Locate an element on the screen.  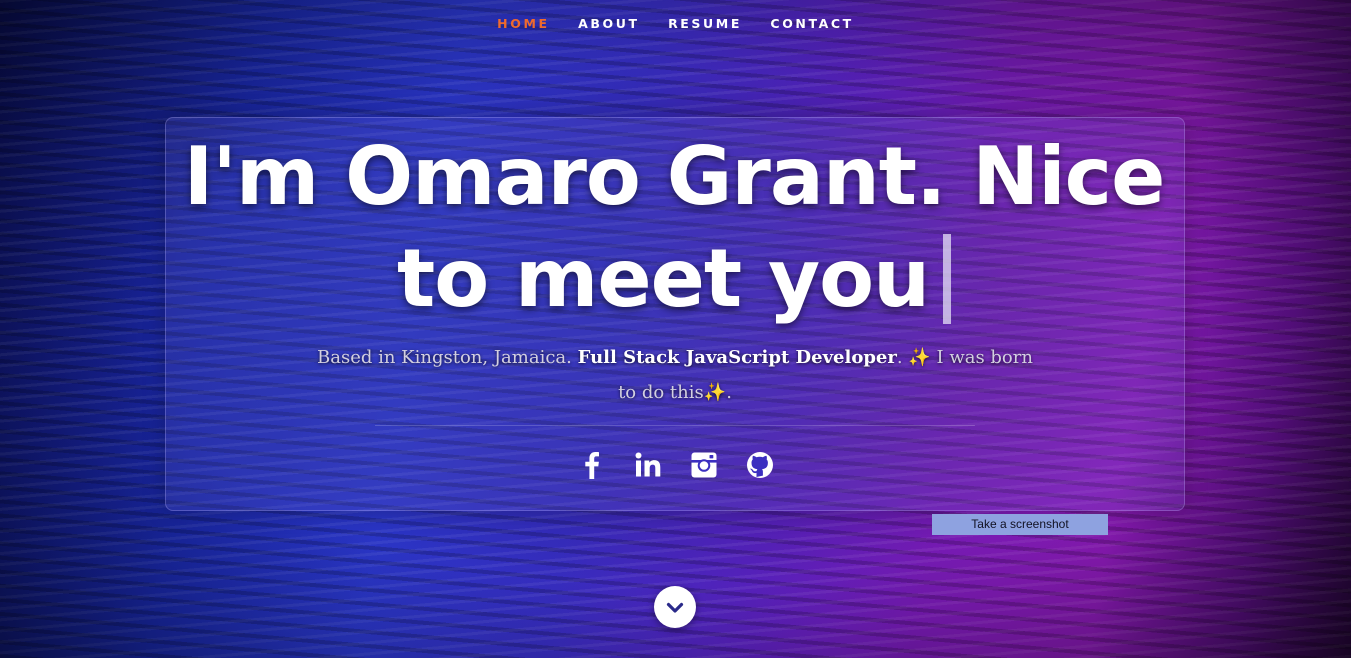
chevron-down-icon is located at coordinates (675, 607).